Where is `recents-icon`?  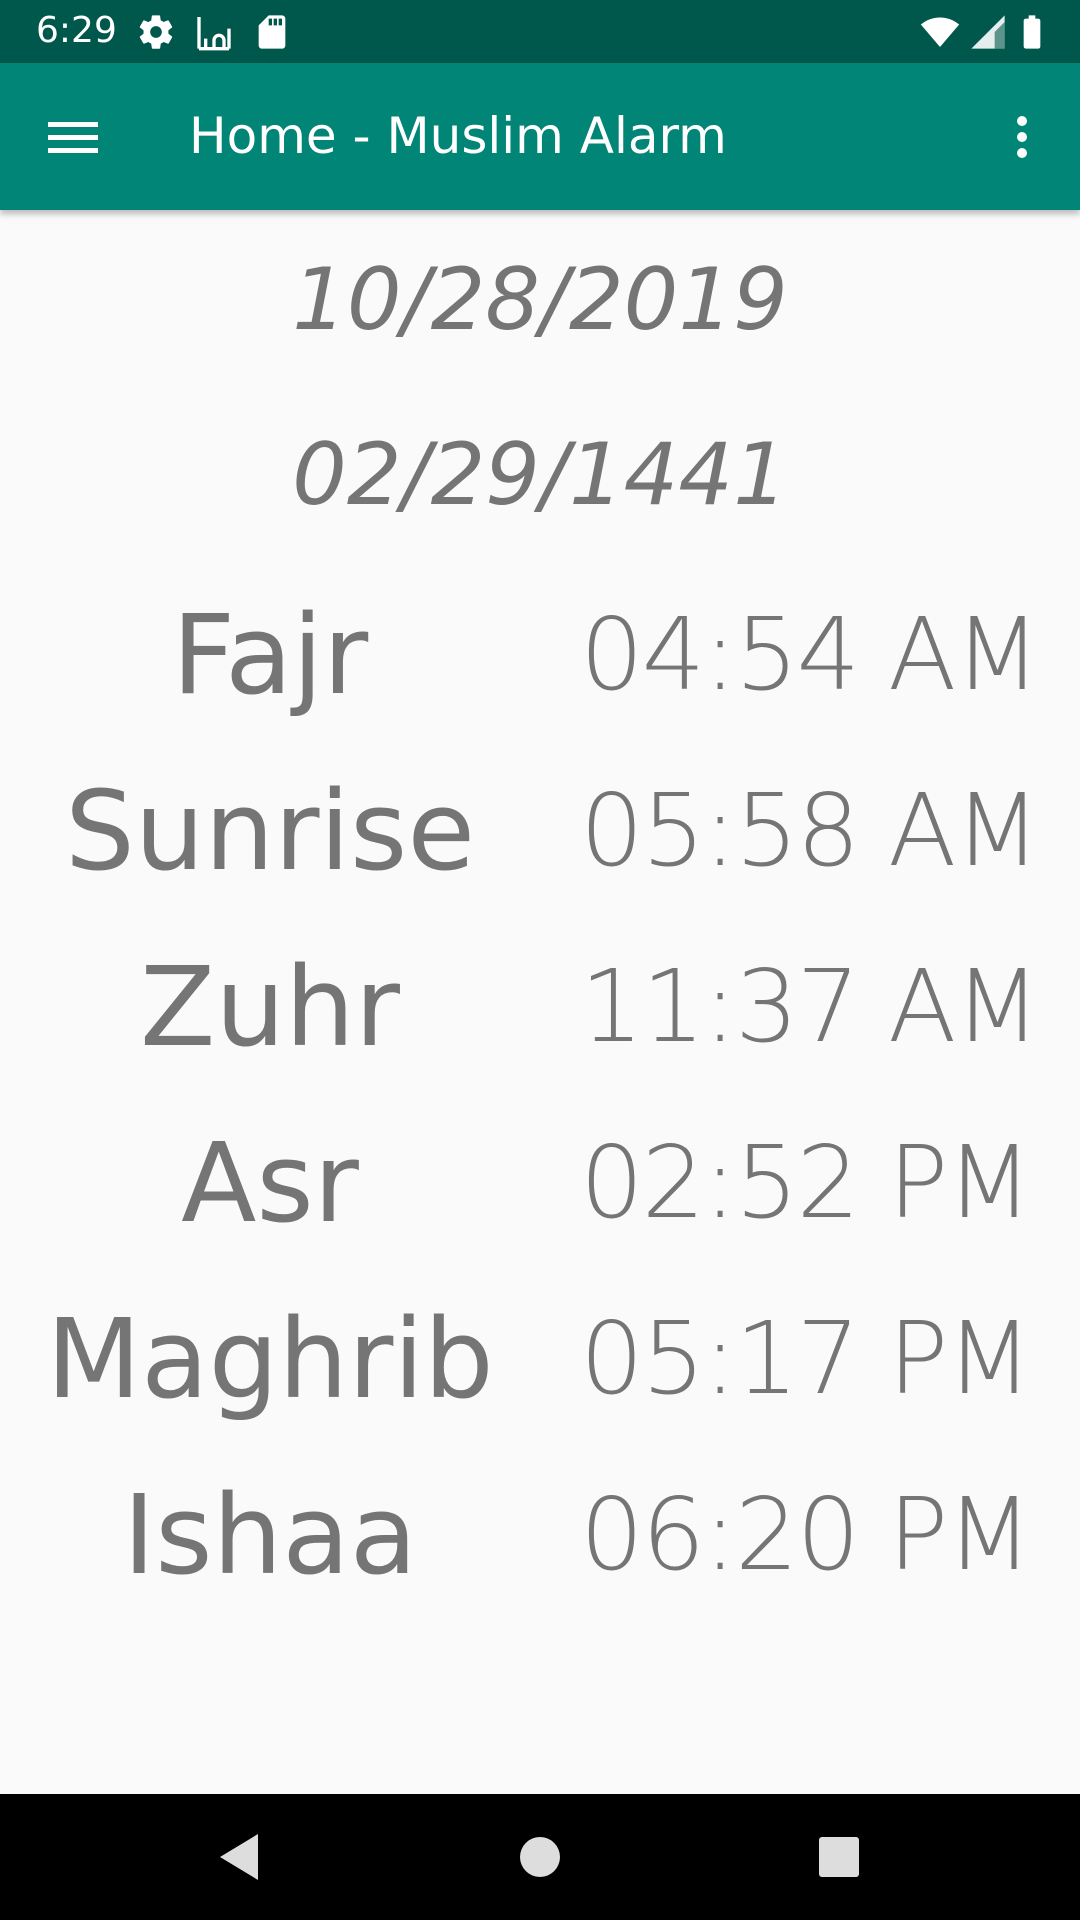 recents-icon is located at coordinates (839, 1857).